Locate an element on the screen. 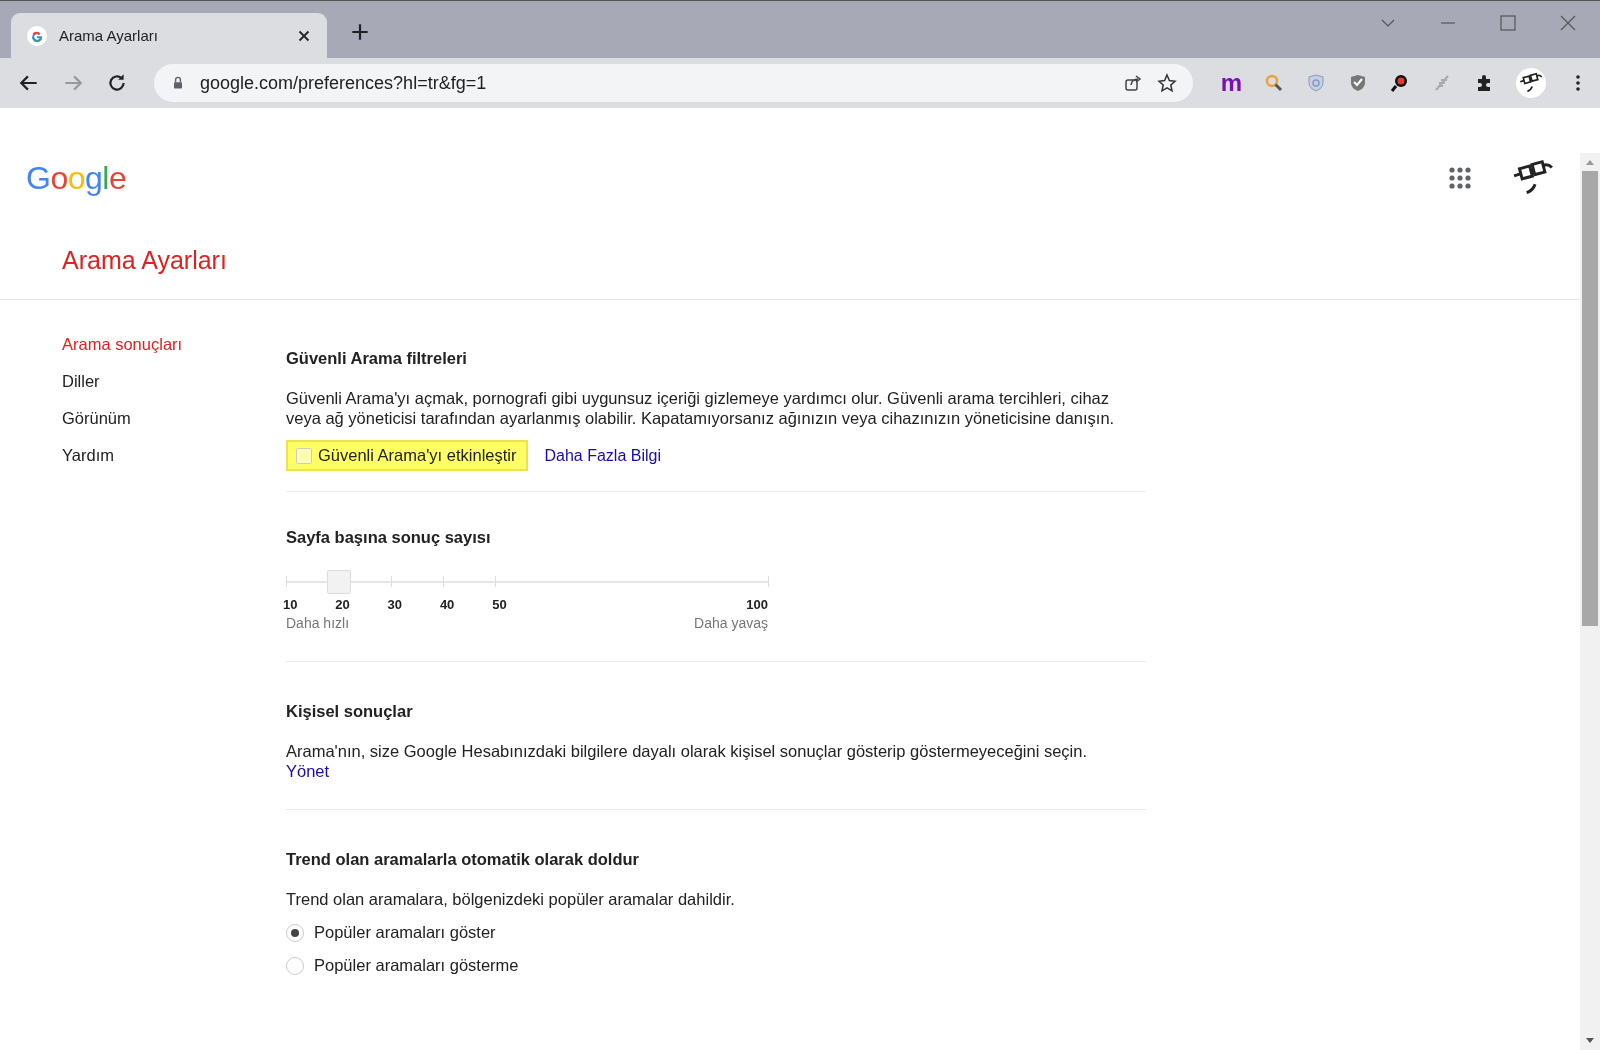 The width and height of the screenshot is (1600, 1050). section-description: Arama'nın, size Google Hesabınızdaki bilgilere dayalı olarak kişisel sonuçlar gösterip göstermeyeceğini seçin. Yönet is located at coordinates (687, 761).